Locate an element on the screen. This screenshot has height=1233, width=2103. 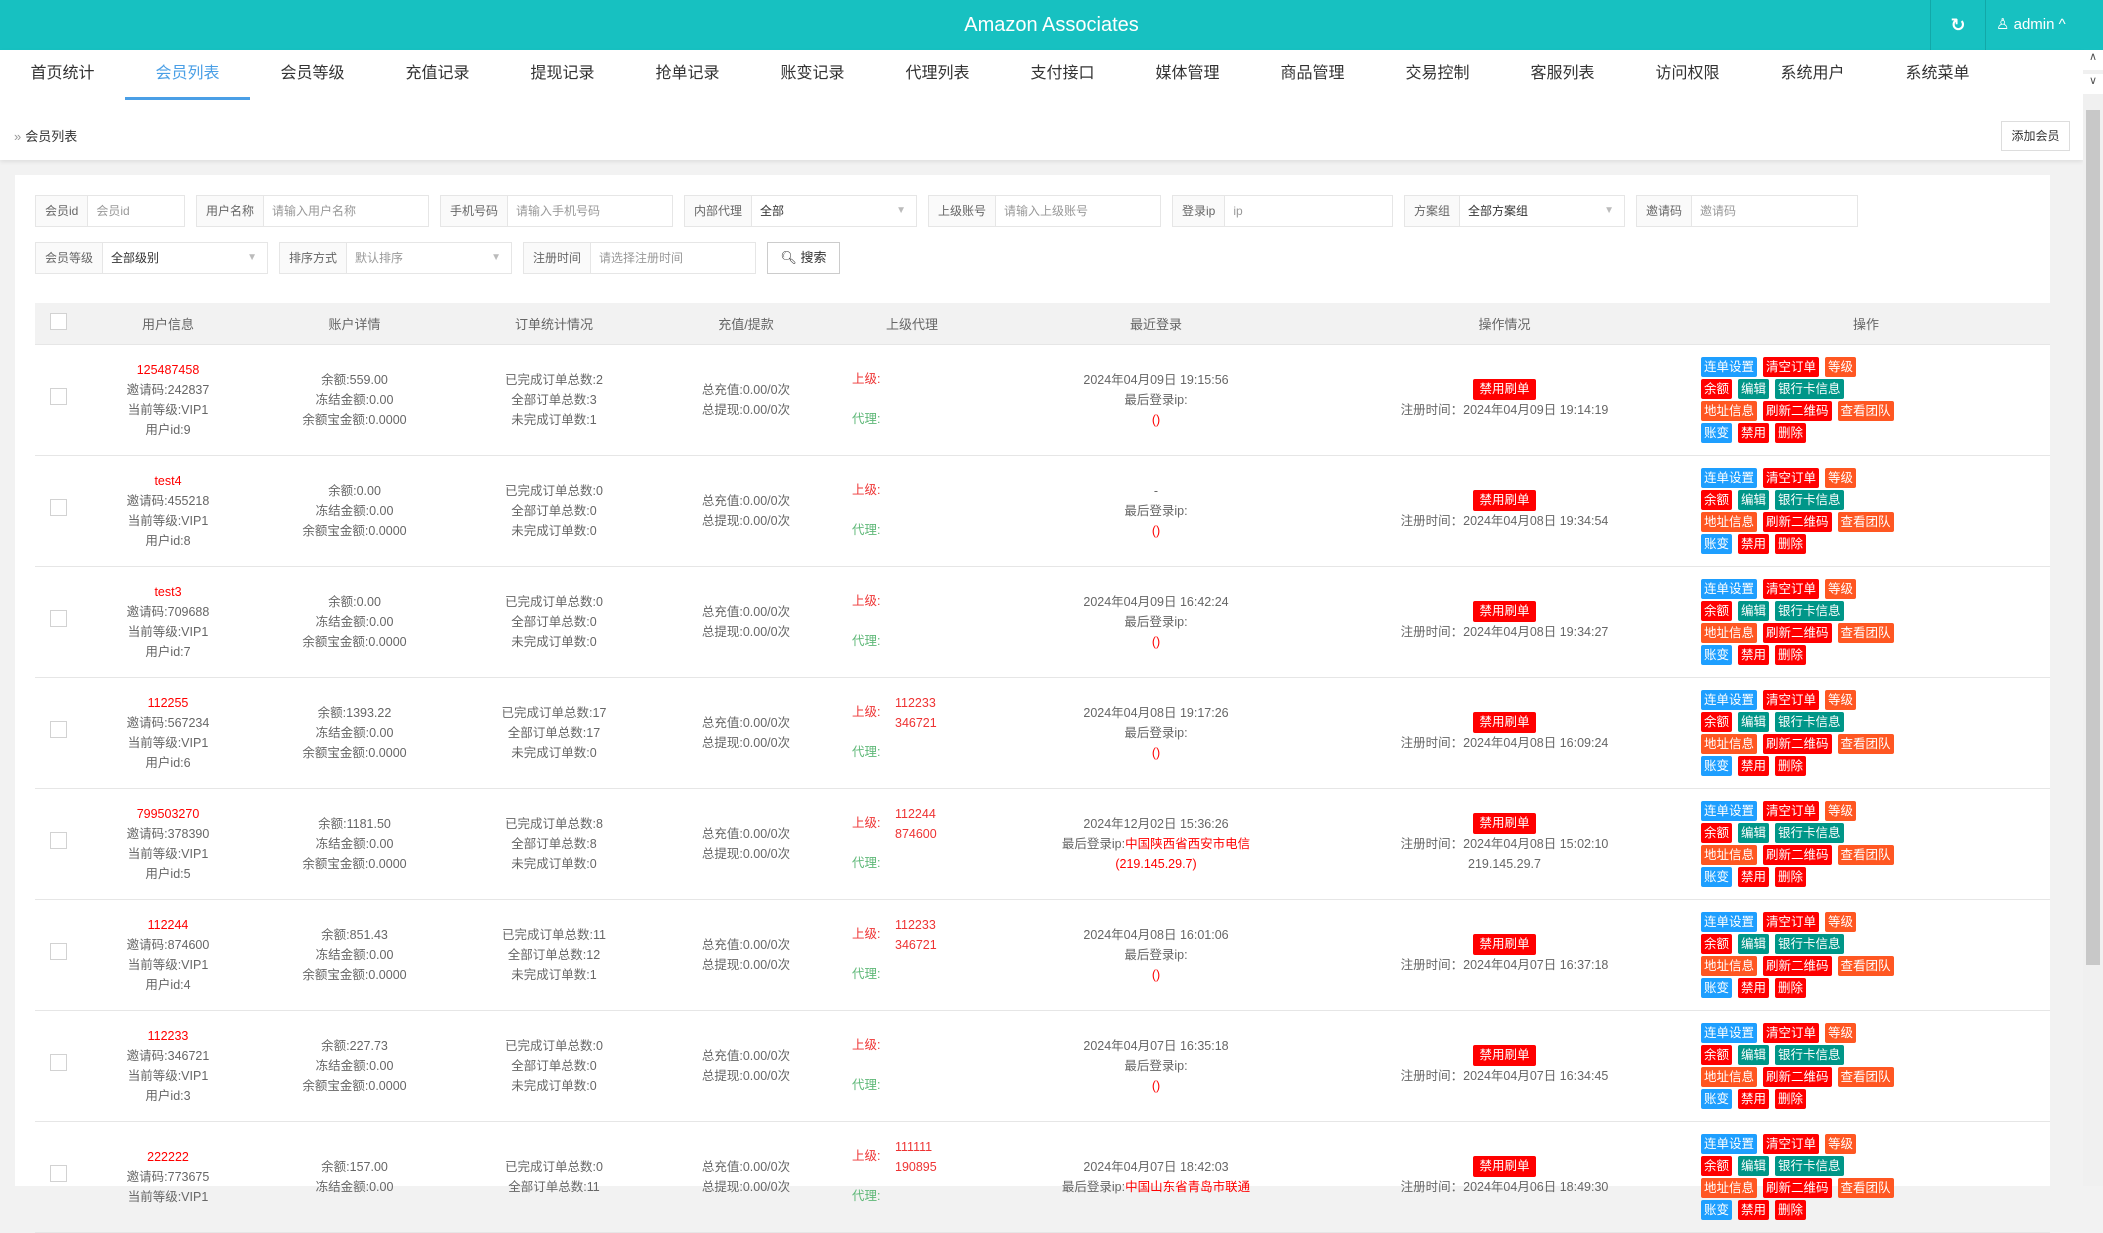
phone-input: 请输入手机号码 is located at coordinates (590, 211).